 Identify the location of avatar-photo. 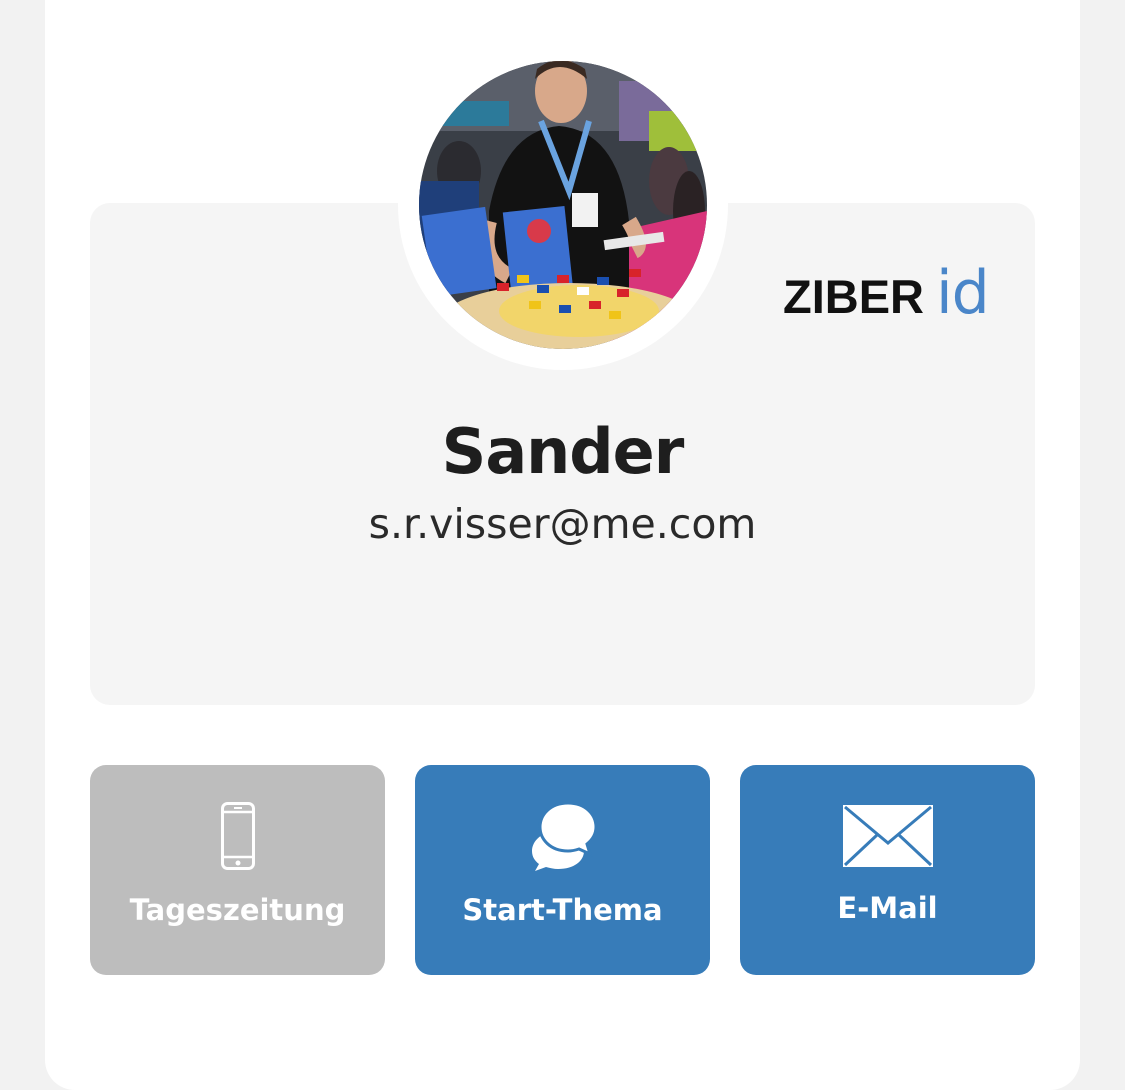
(563, 205).